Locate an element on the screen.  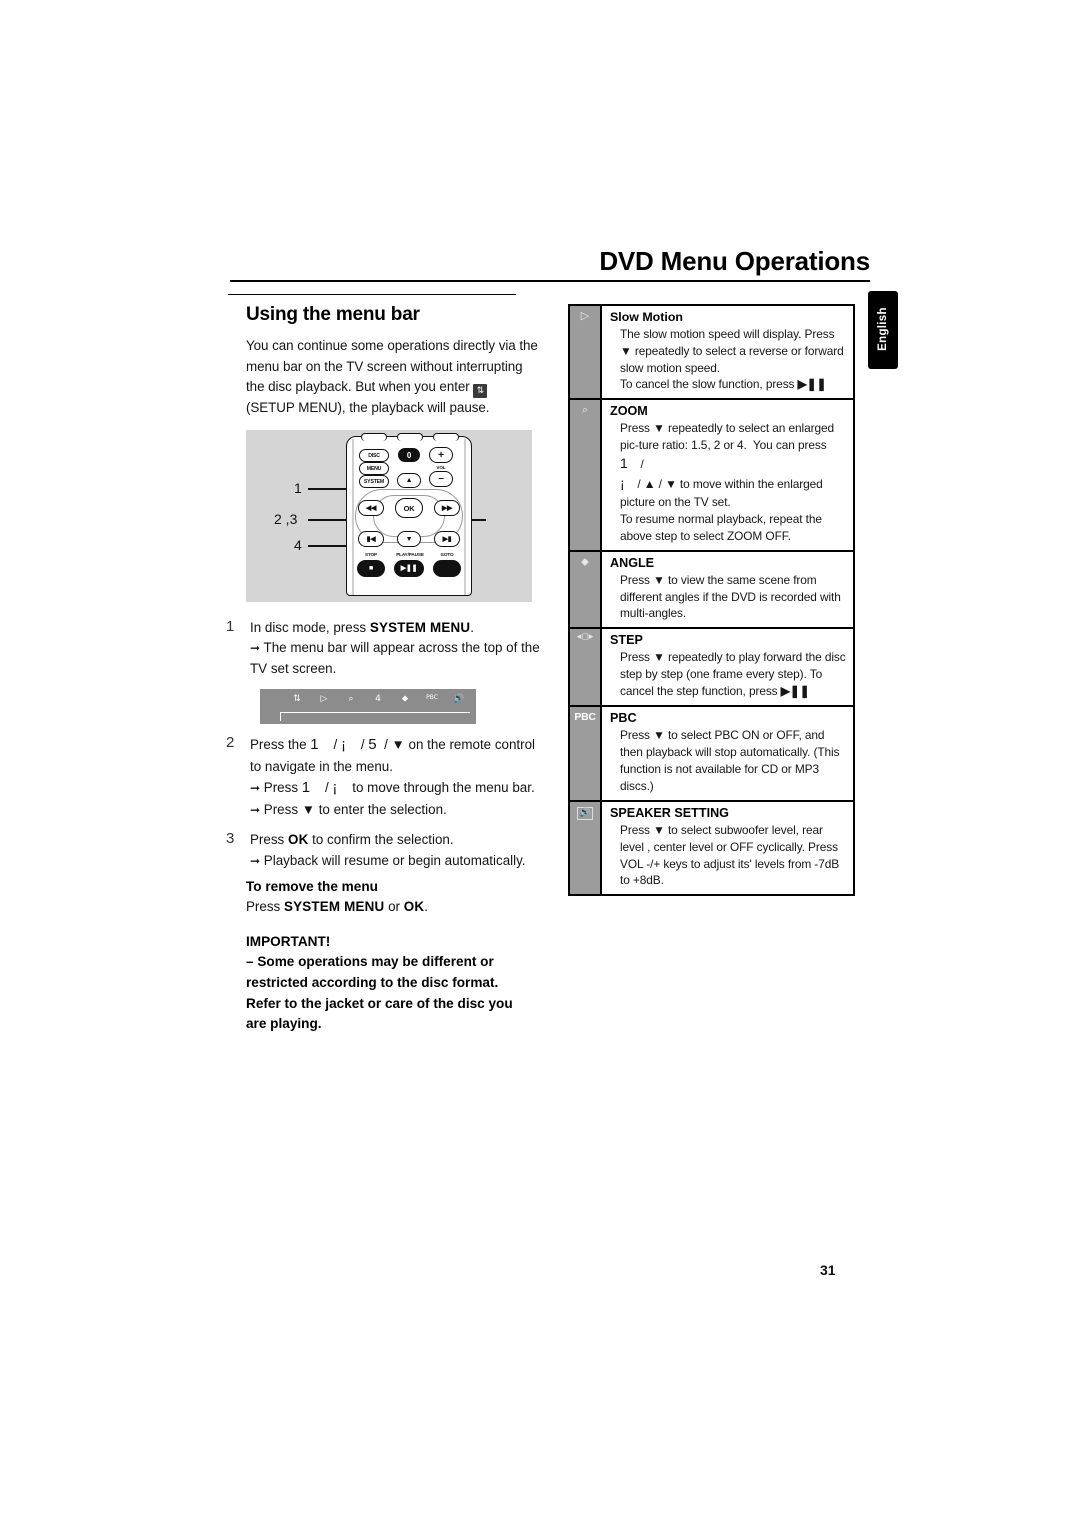
stop-label: STOP is located at coordinates (371, 554).